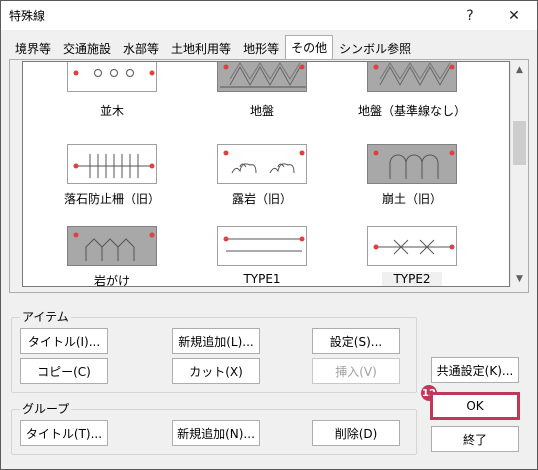 This screenshot has height=470, width=538. Describe the element at coordinates (514, 15) in the screenshot. I see `close-button: ✕` at that location.